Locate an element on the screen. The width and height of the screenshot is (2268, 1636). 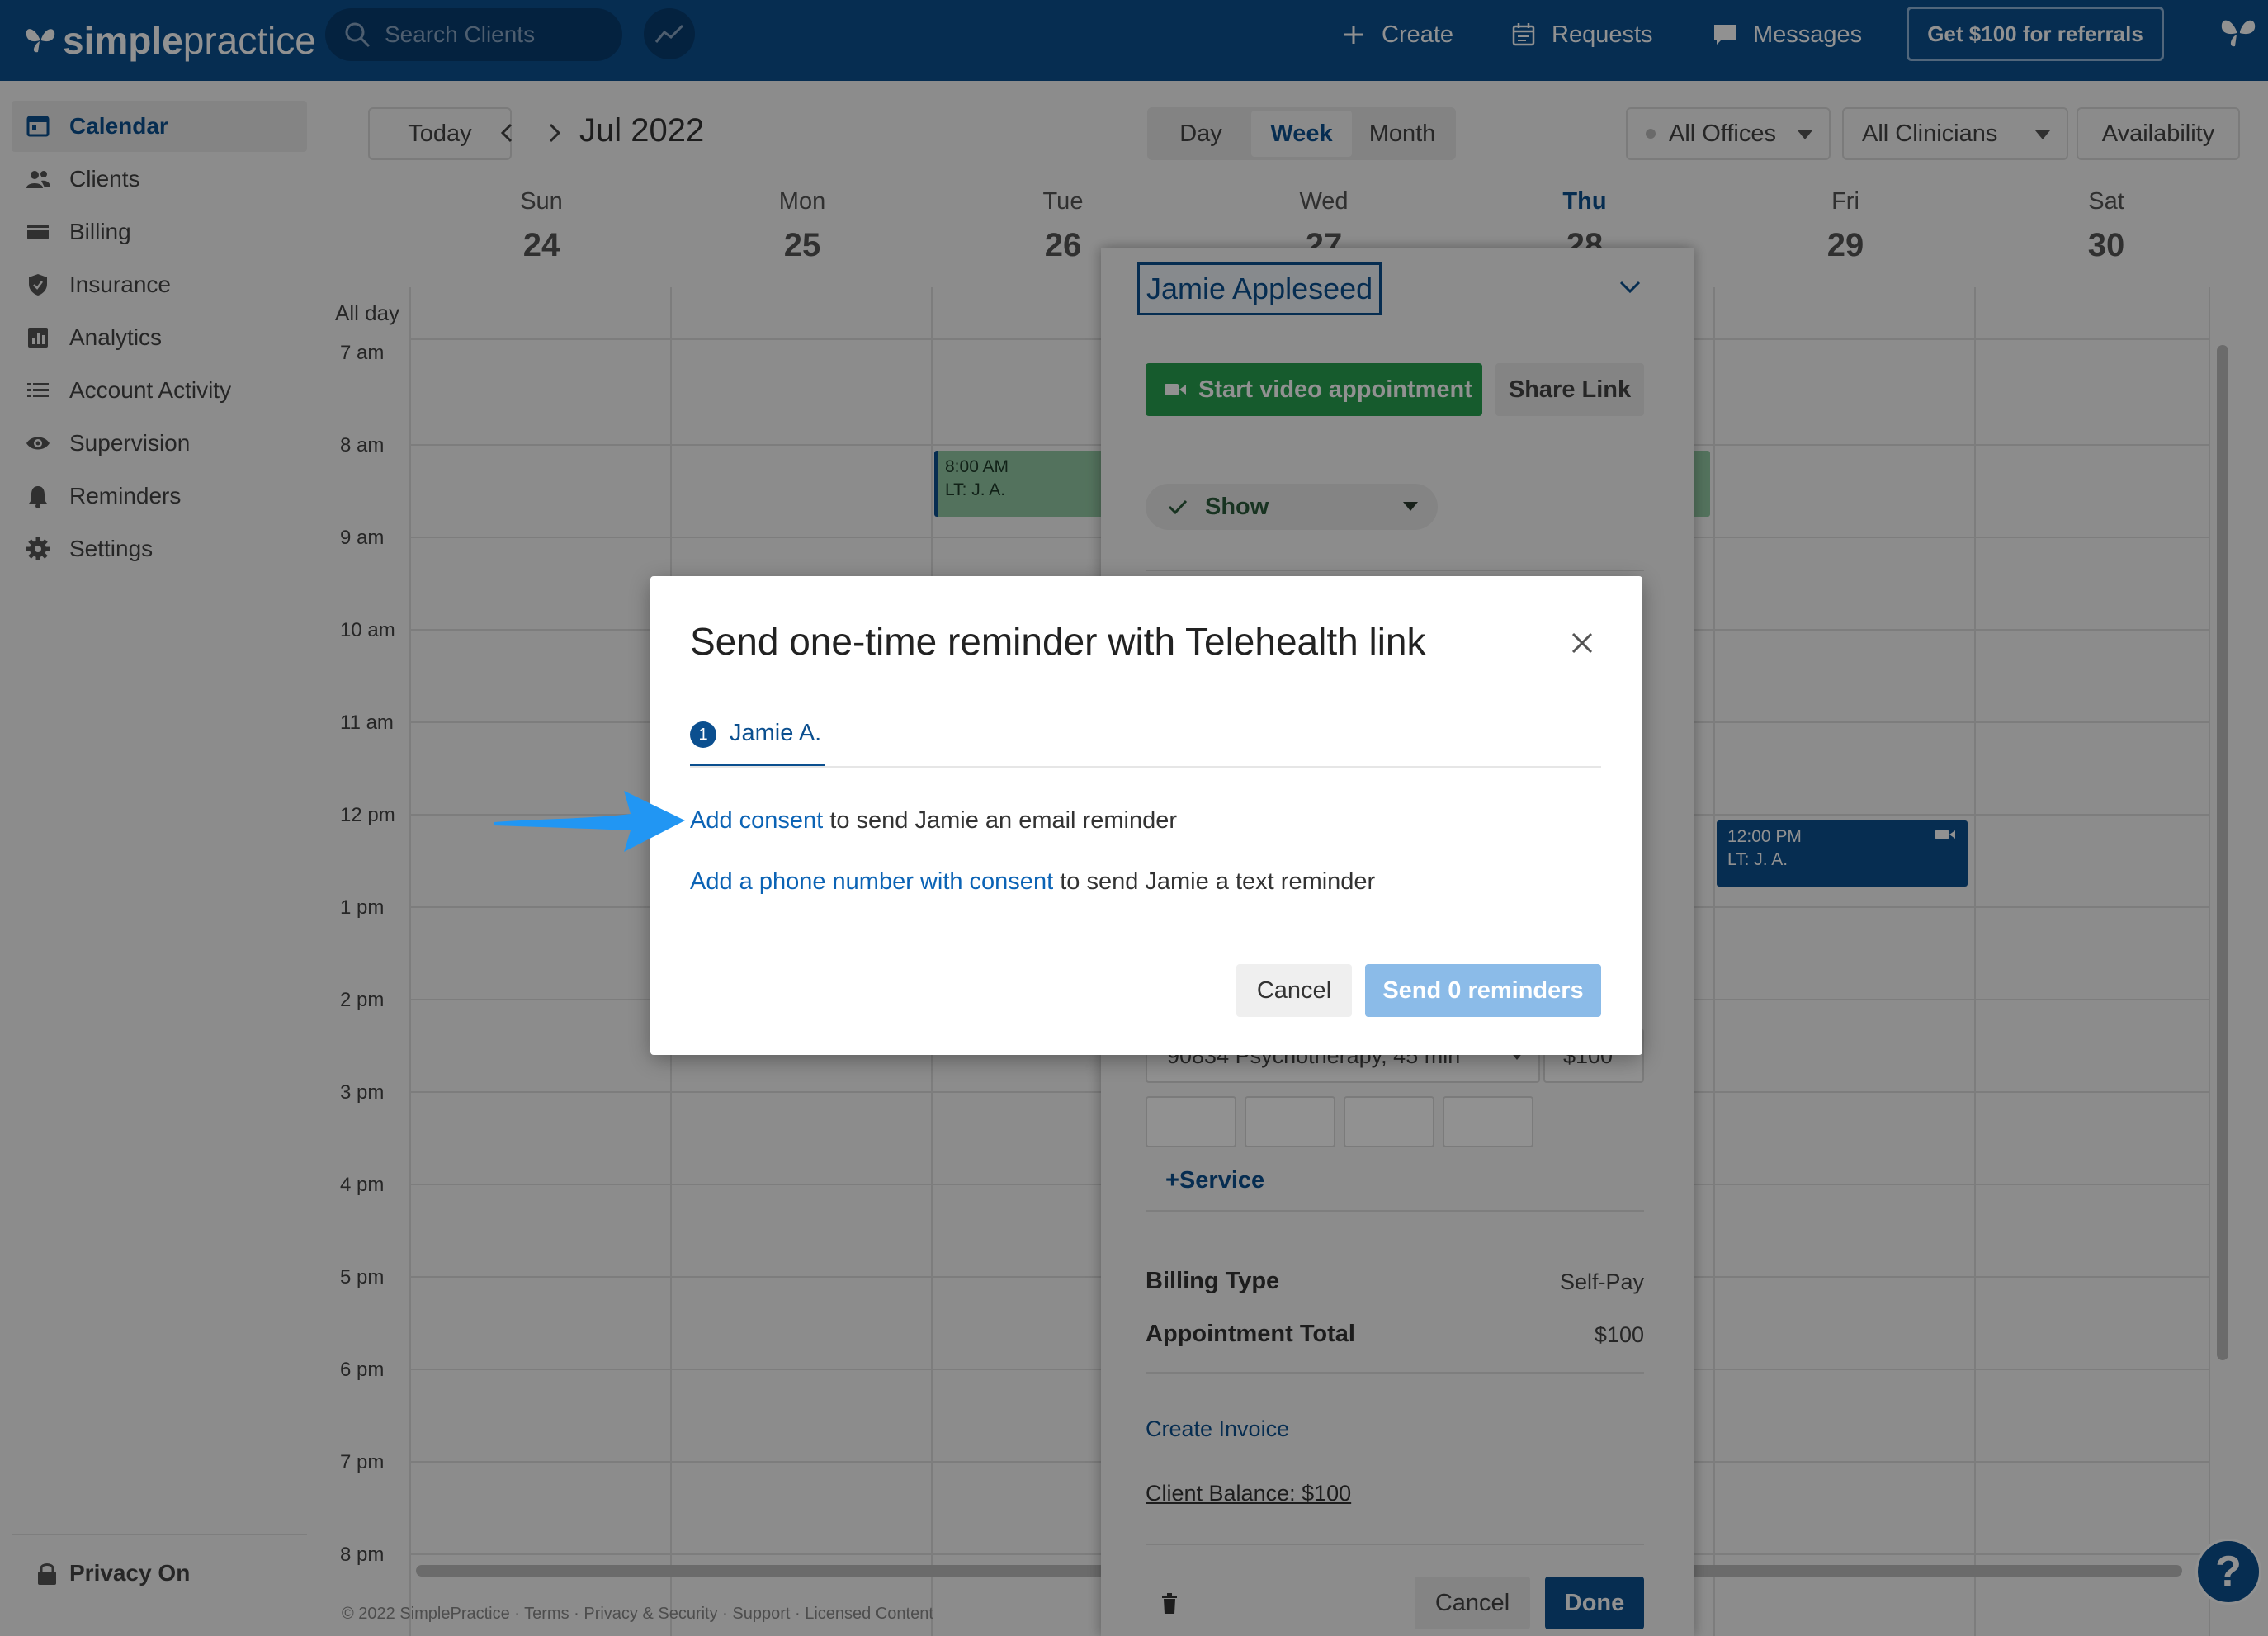
add-consent-link: Add consent is located at coordinates (756, 820).